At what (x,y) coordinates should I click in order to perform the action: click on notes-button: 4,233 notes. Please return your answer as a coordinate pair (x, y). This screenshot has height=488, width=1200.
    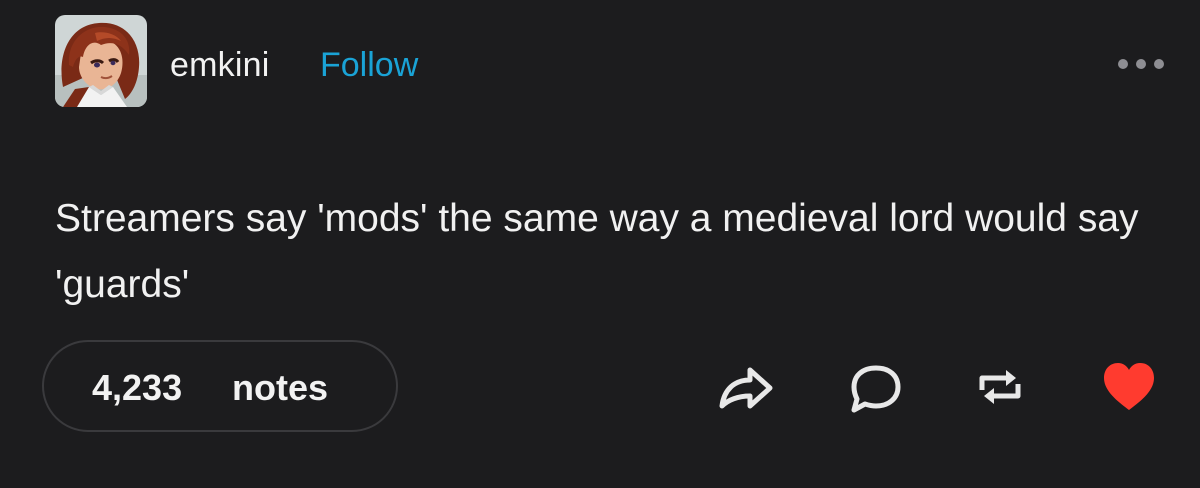
    Looking at the image, I should click on (220, 386).